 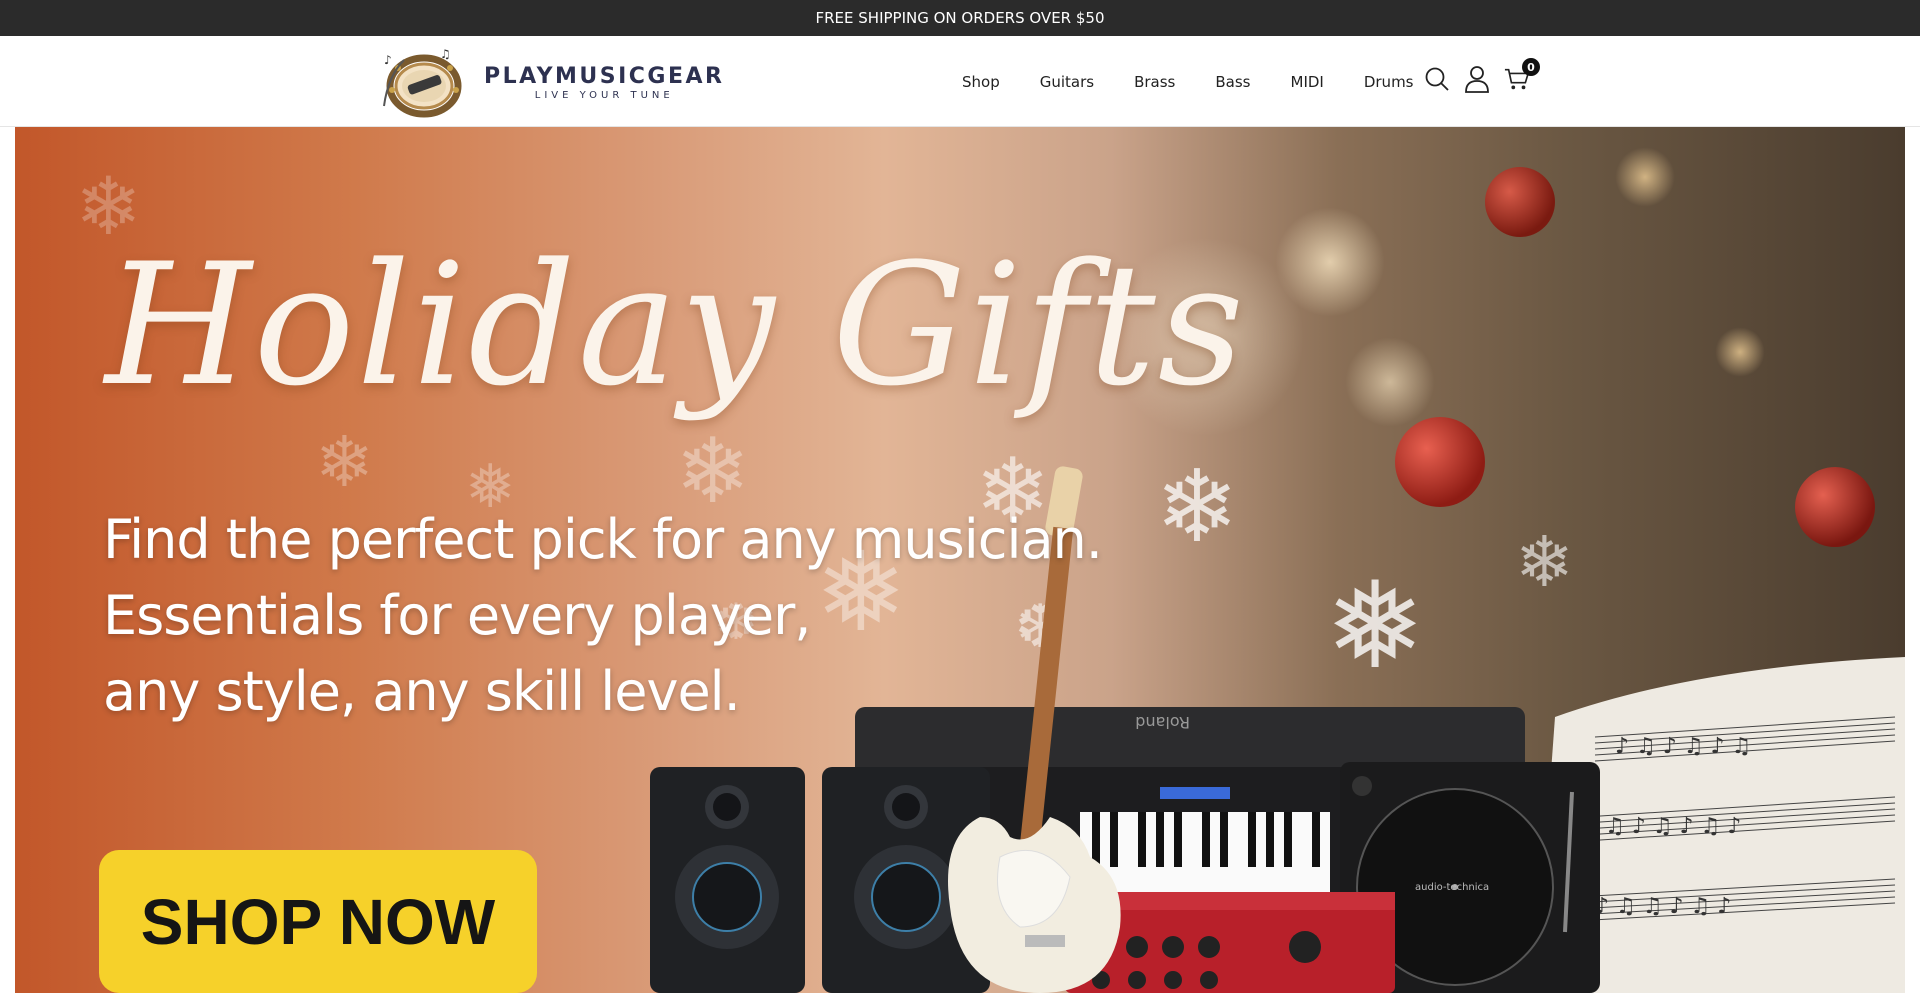 I want to click on nav-brass: Brass, so click(x=1154, y=82).